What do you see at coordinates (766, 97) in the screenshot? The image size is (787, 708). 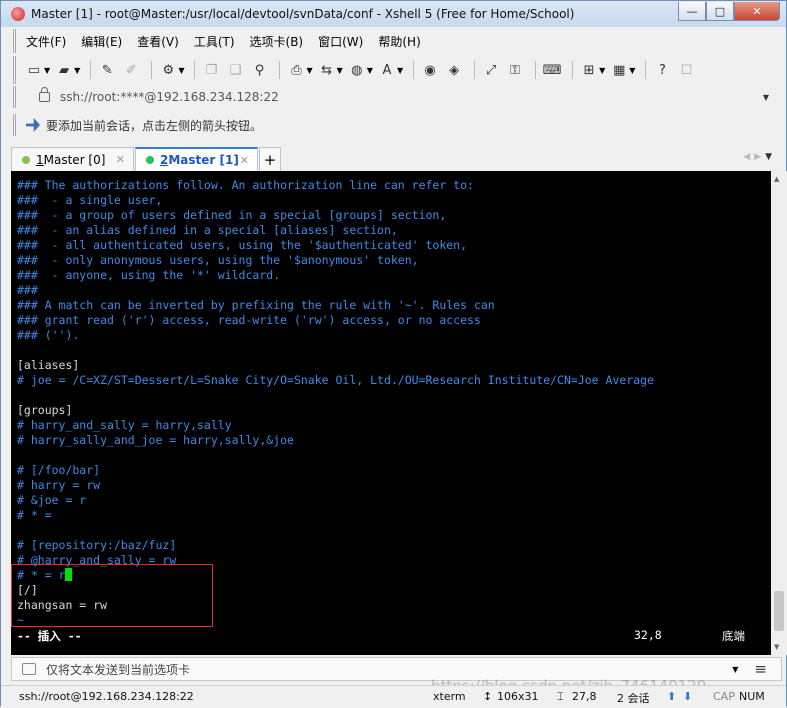 I see `address-dropdown-icon: ▼` at bounding box center [766, 97].